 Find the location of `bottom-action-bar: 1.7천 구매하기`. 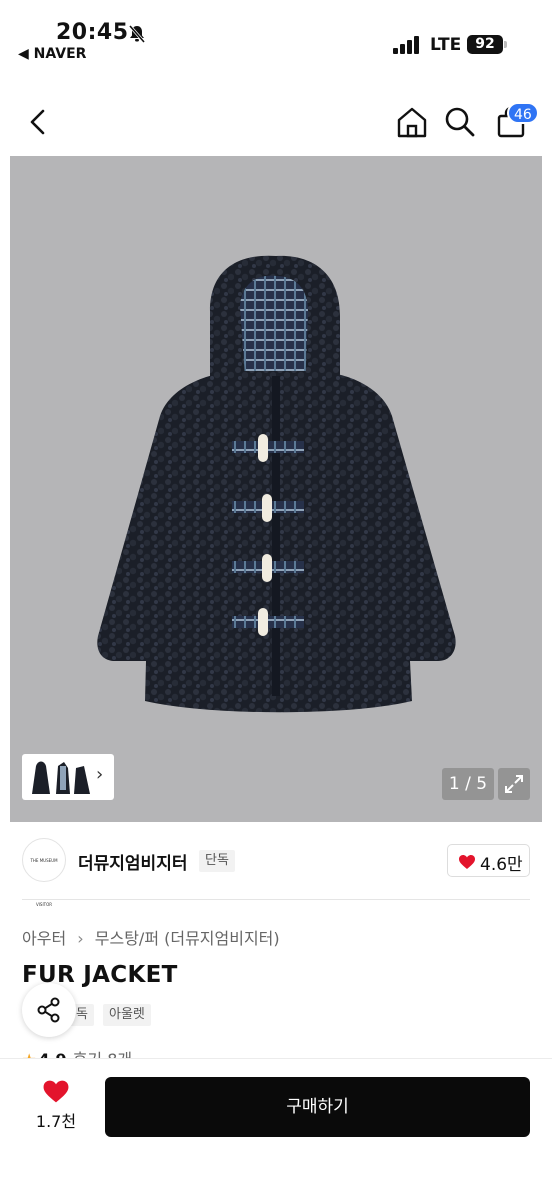

bottom-action-bar: 1.7천 구매하기 is located at coordinates (276, 1129).